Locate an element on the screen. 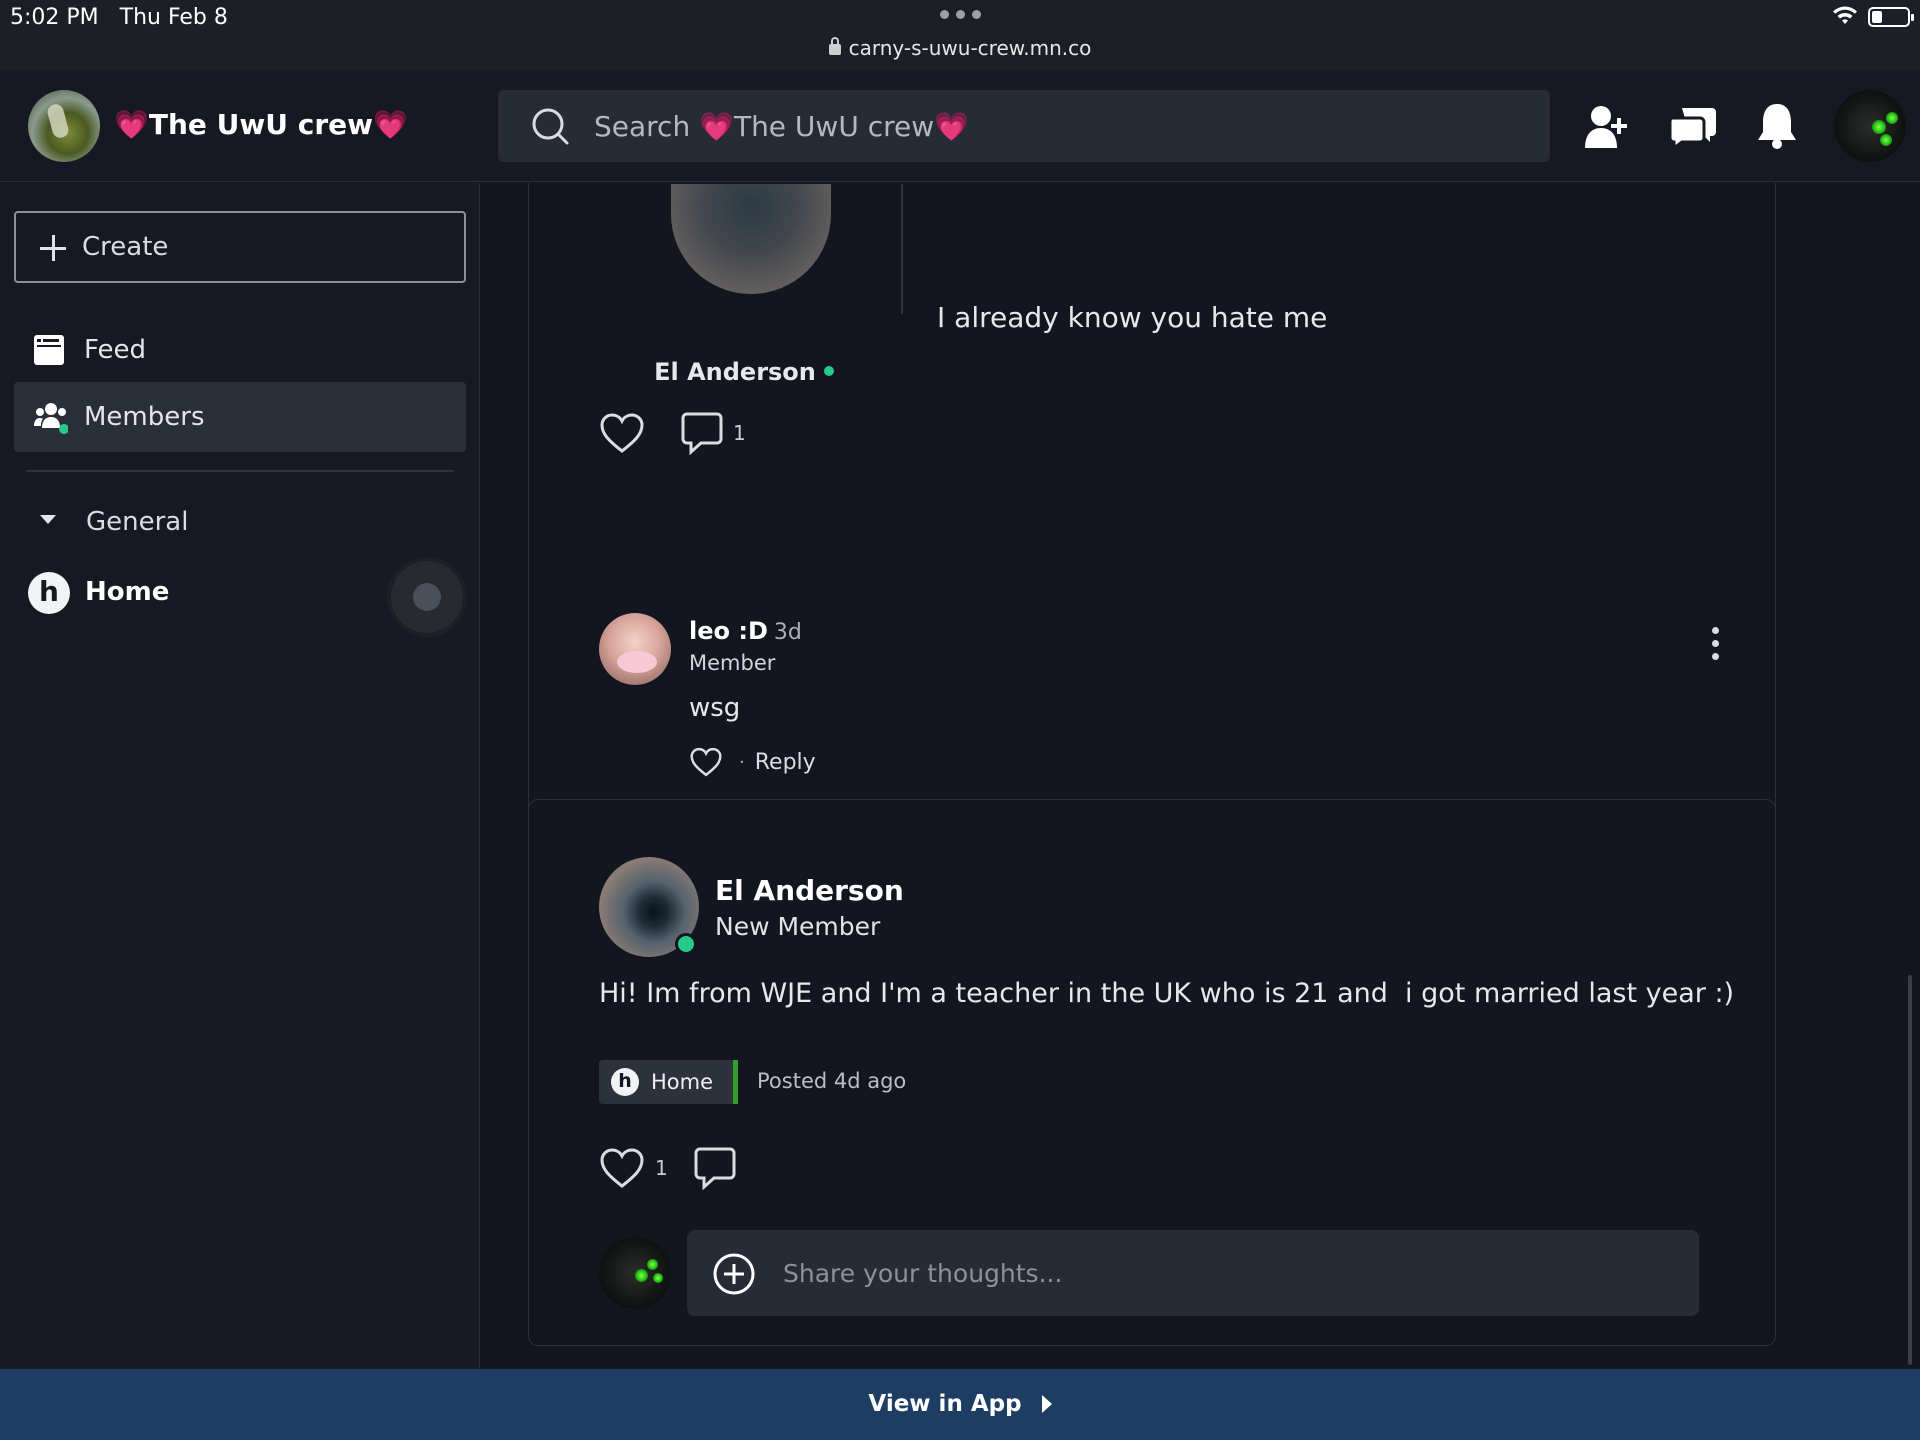 Image resolution: width=1920 pixels, height=1440 pixels. search-icon is located at coordinates (550, 126).